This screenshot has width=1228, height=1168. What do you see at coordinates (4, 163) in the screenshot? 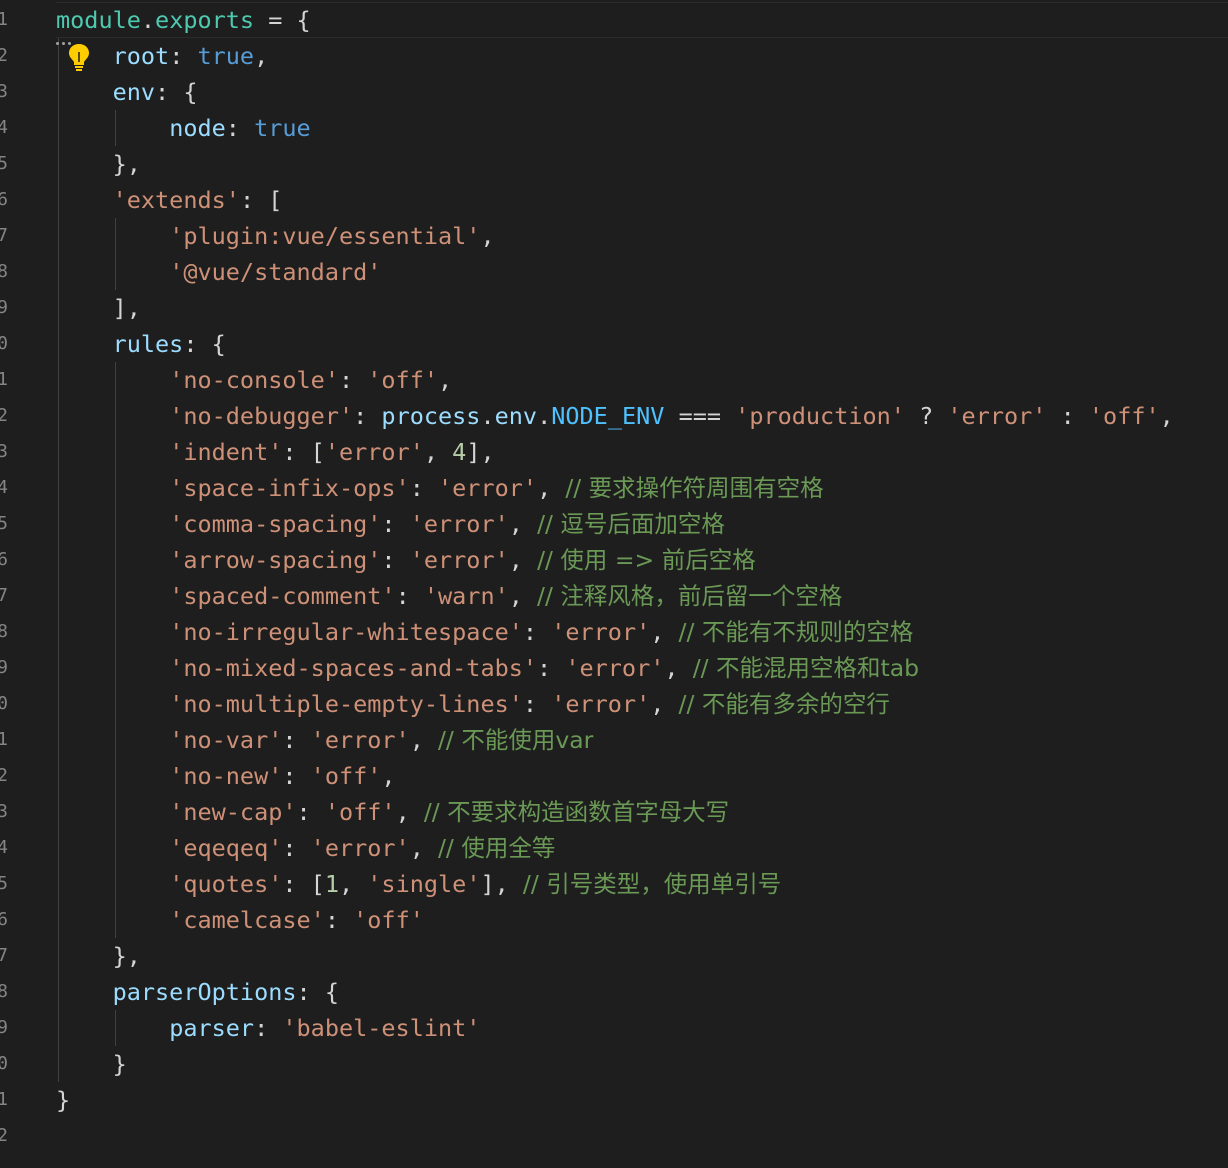
I see `line-number: 5` at bounding box center [4, 163].